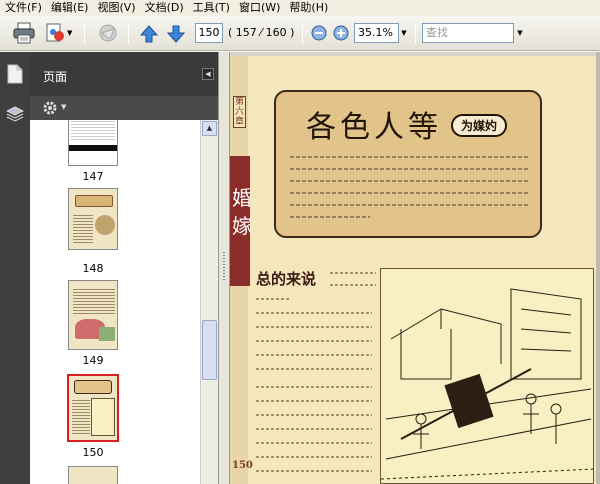  I want to click on panel-options-bar: ▼, so click(124, 108).